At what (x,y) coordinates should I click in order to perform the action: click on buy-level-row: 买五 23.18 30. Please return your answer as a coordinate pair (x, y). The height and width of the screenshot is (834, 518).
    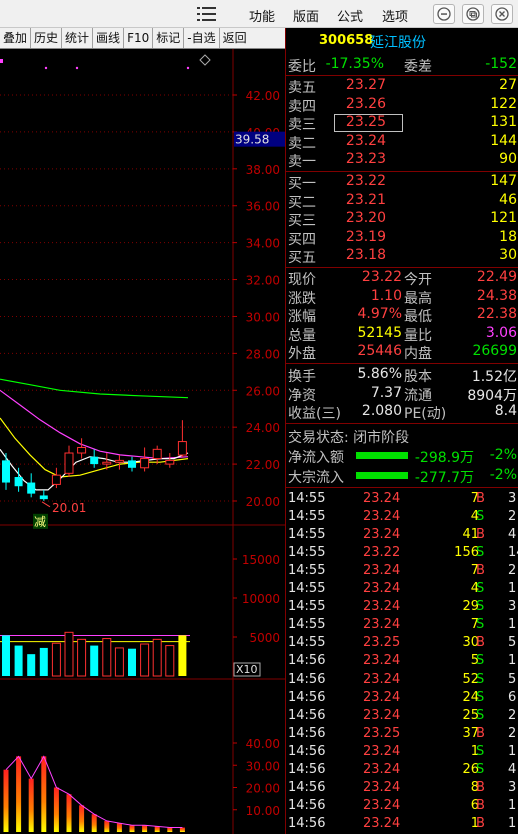
    Looking at the image, I should click on (402, 257).